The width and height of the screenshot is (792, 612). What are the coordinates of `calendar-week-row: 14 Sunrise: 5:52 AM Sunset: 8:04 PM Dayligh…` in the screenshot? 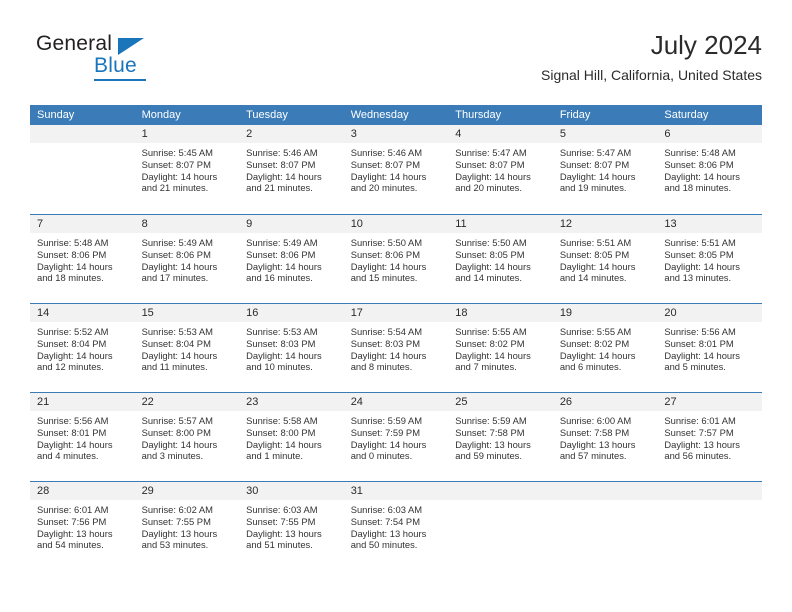 It's located at (396, 347).